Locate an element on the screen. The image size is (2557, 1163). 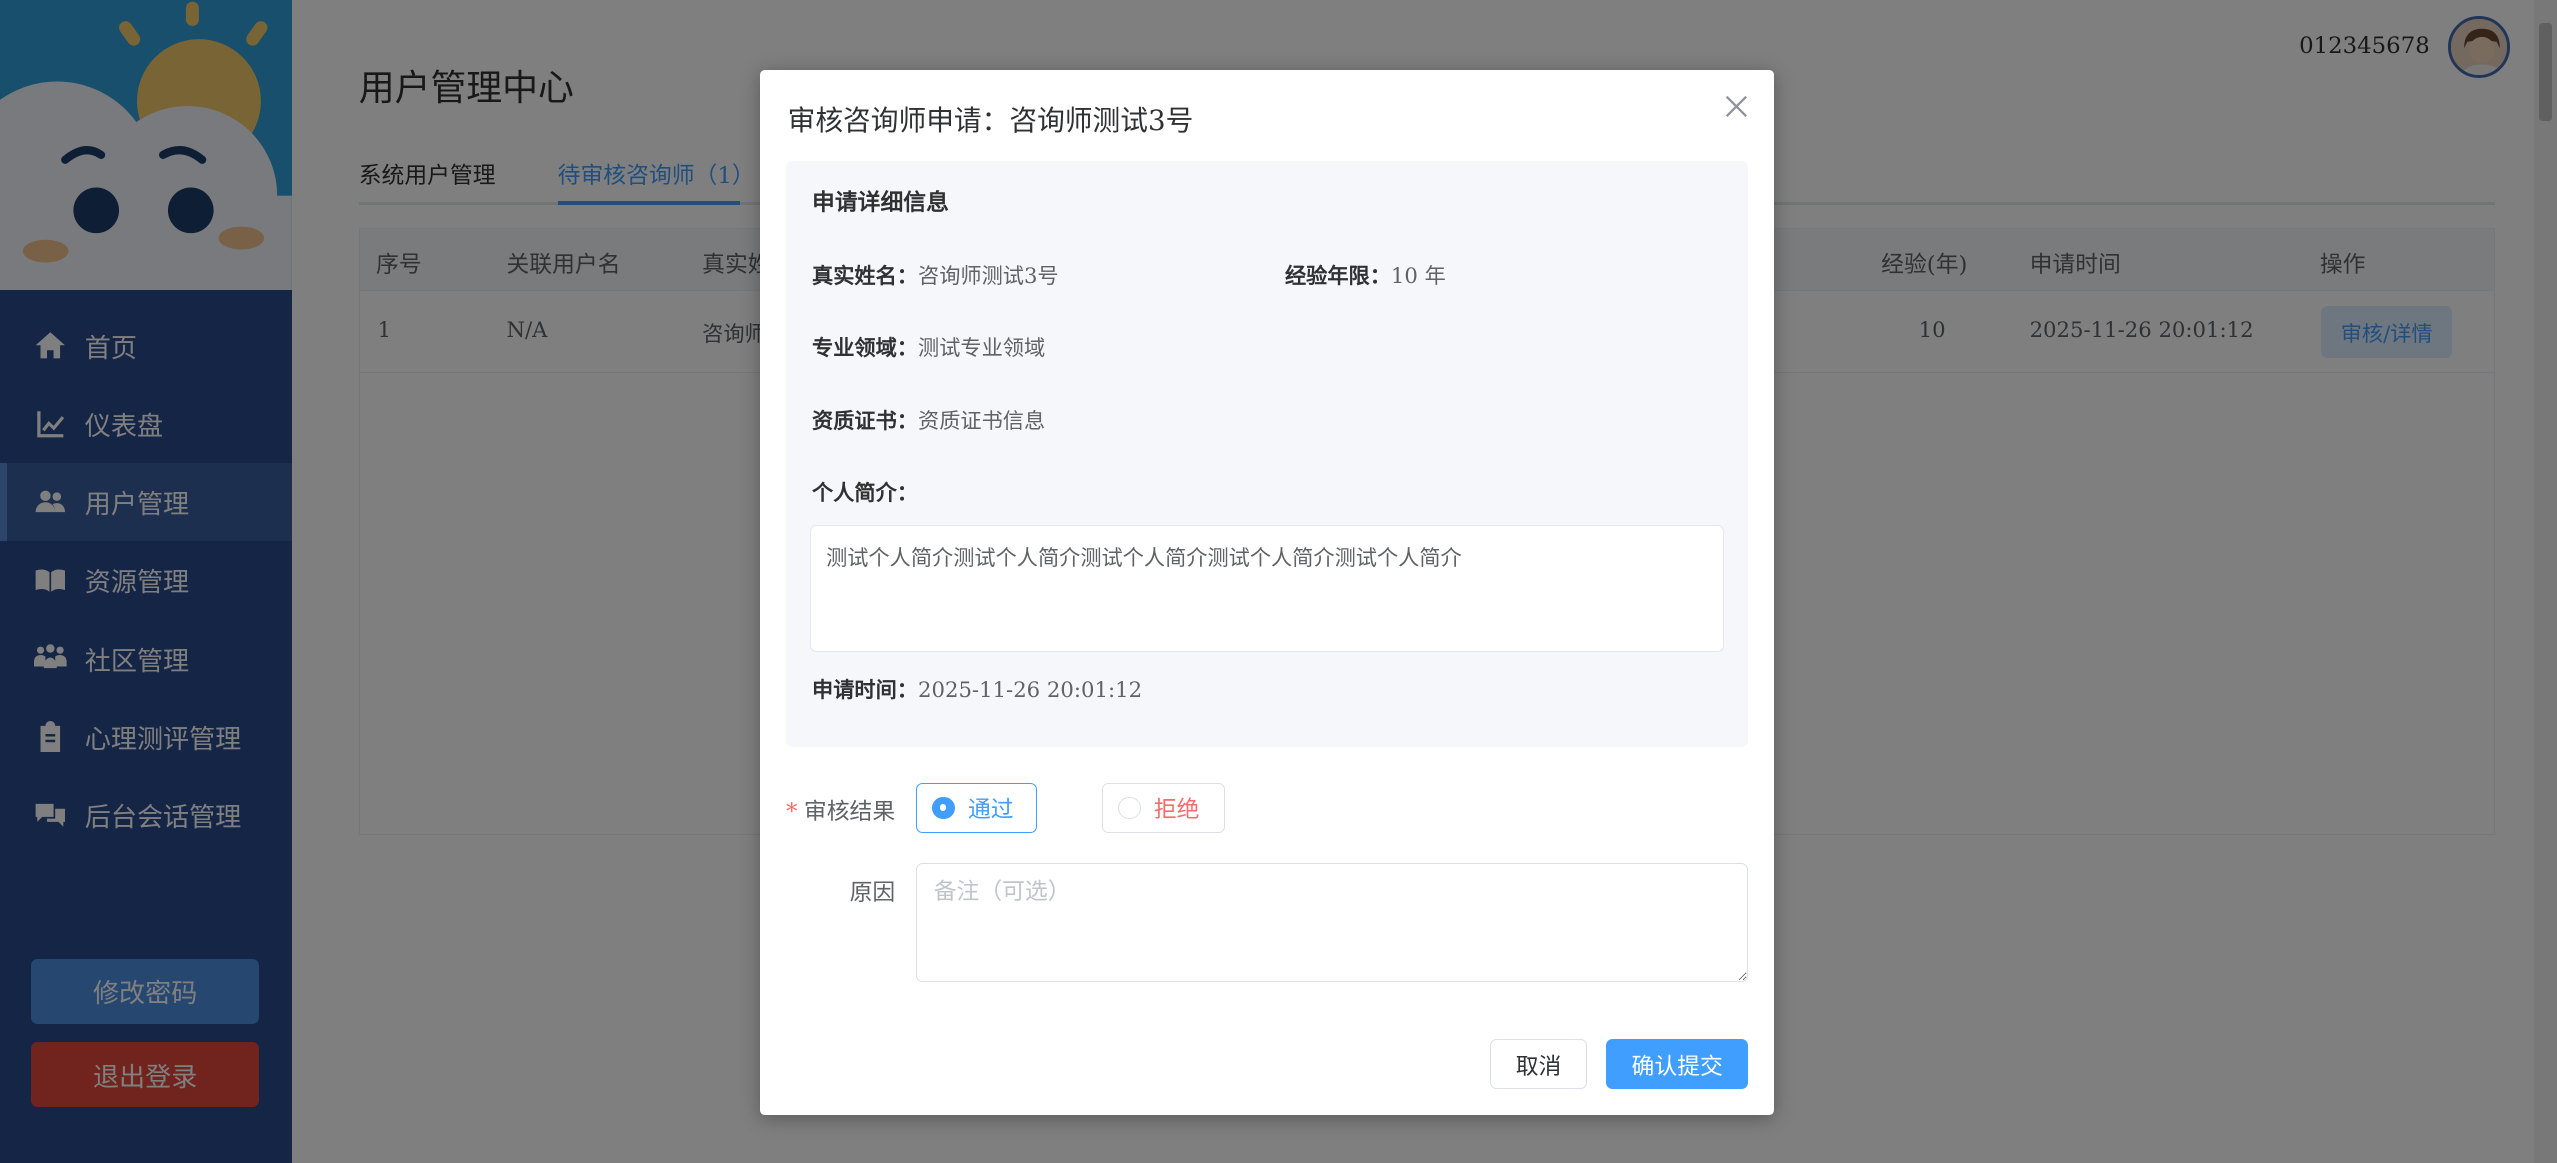
dialog-title: 审核咨询师申请：咨询师测试3号 is located at coordinates (990, 120).